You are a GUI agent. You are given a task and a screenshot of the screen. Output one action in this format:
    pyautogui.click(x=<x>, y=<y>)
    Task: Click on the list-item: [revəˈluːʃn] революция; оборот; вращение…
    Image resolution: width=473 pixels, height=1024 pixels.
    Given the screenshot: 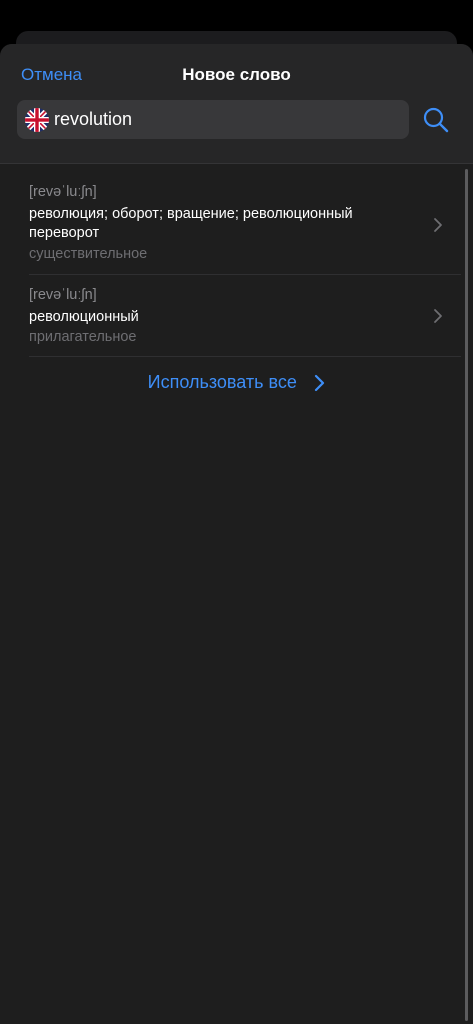 What is the action you would take?
    pyautogui.click(x=245, y=219)
    